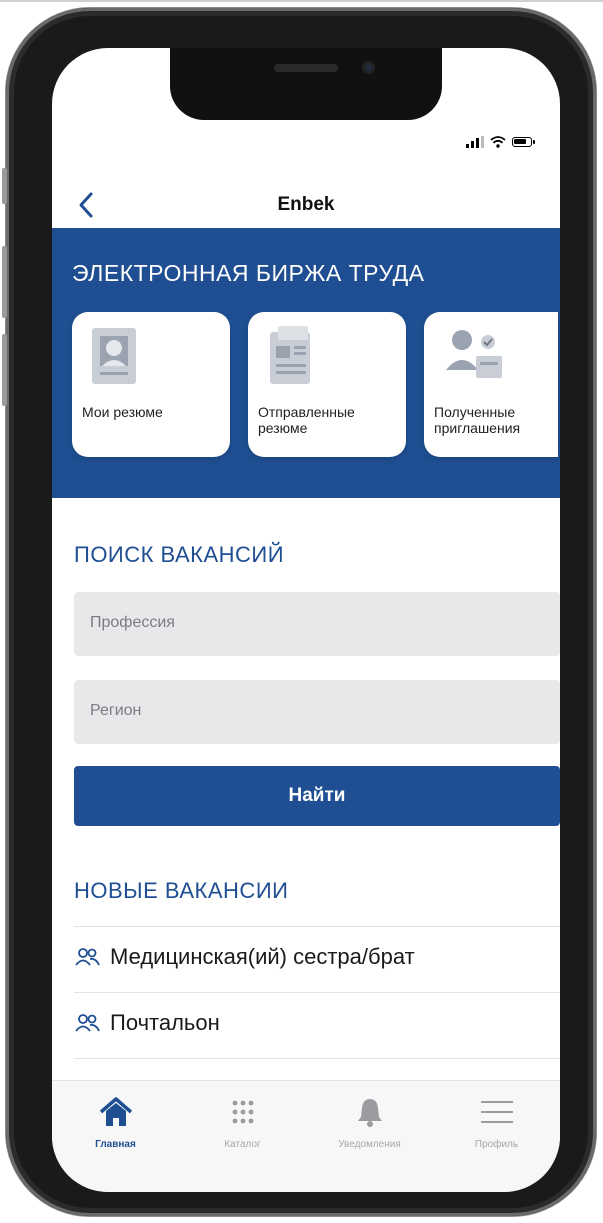 The width and height of the screenshot is (603, 1223). I want to click on speaker, so click(306, 68).